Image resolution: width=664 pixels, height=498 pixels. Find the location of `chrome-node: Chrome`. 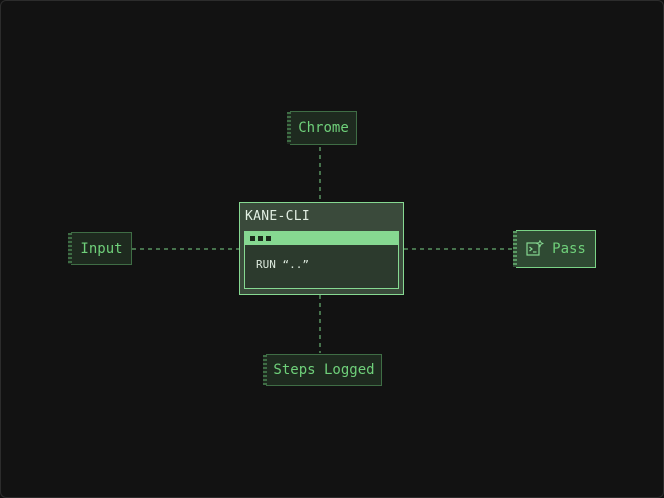

chrome-node: Chrome is located at coordinates (322, 128).